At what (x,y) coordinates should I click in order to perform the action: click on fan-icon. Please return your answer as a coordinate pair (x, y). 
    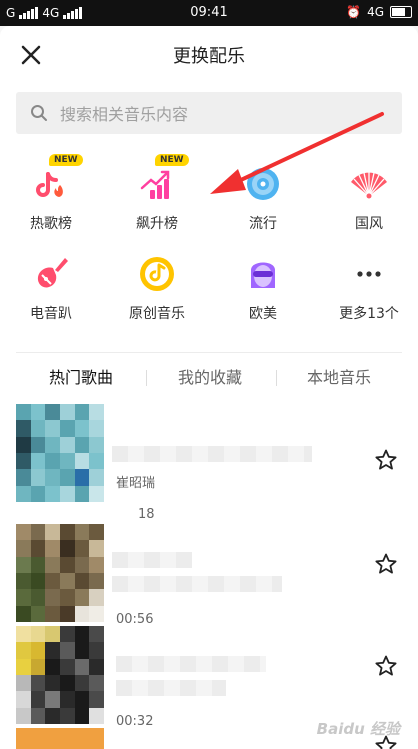
    Looking at the image, I should click on (369, 185).